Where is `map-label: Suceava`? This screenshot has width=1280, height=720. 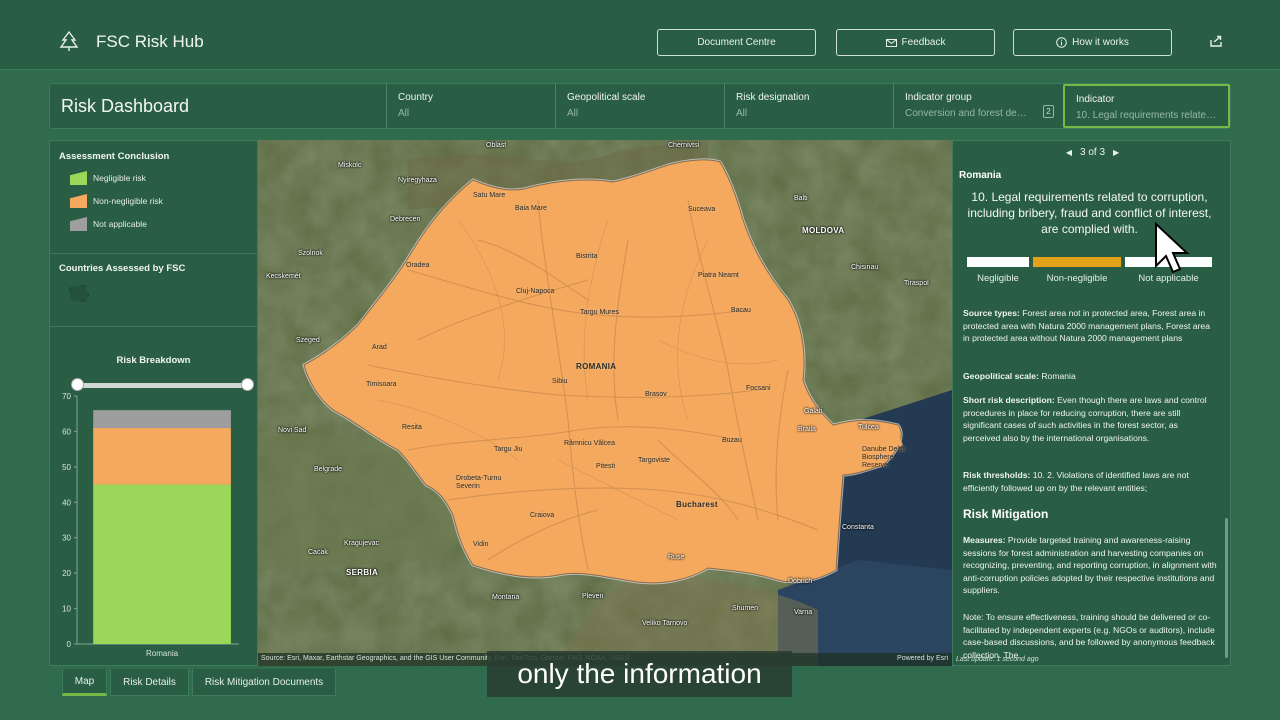
map-label: Suceava is located at coordinates (702, 209).